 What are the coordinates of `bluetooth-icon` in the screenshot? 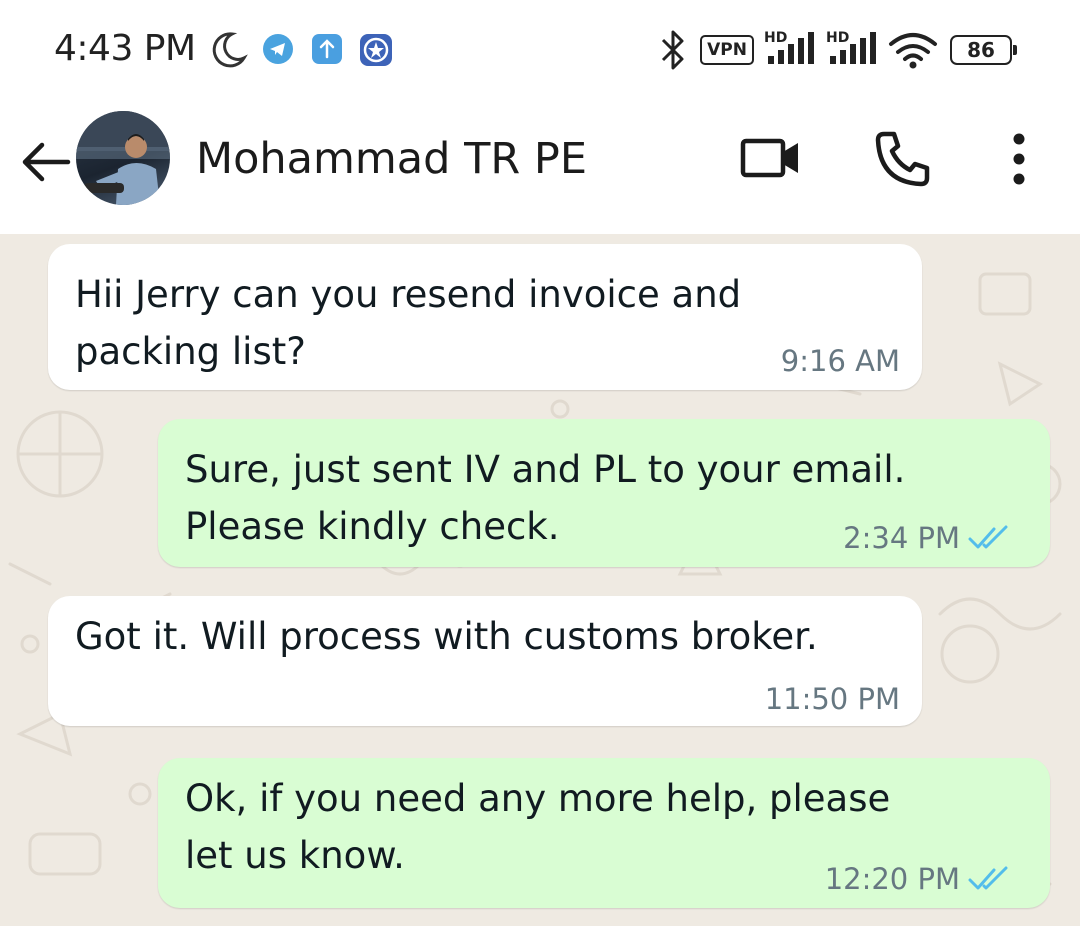 It's located at (672, 50).